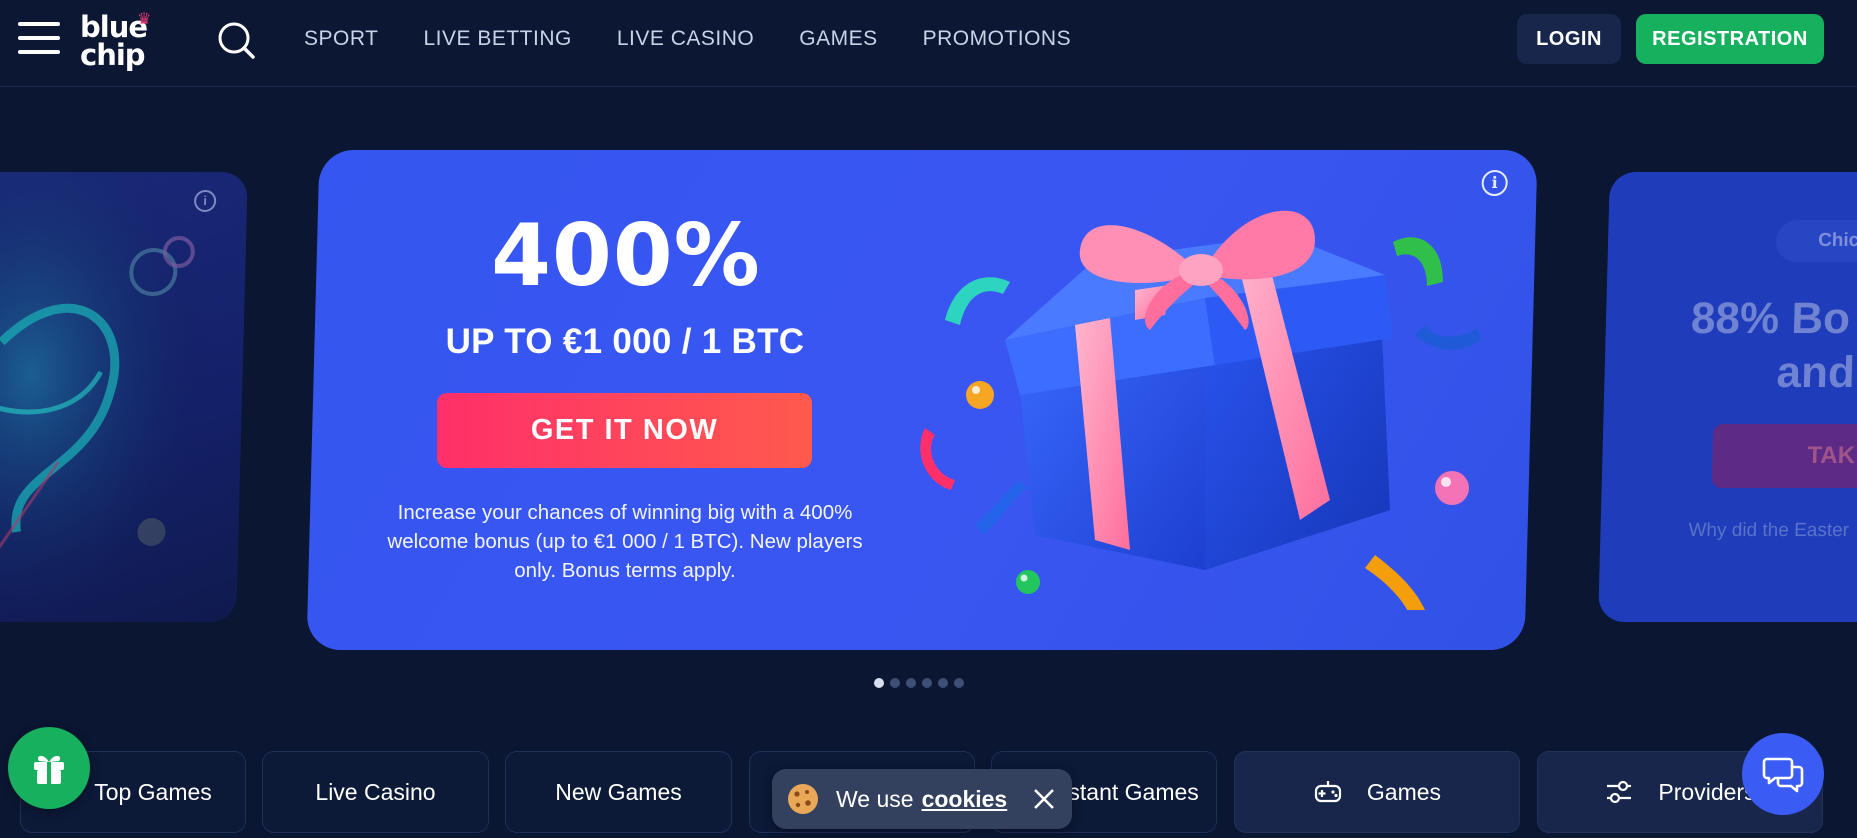  What do you see at coordinates (997, 39) in the screenshot?
I see `nav-promotions: PROMOTIONS` at bounding box center [997, 39].